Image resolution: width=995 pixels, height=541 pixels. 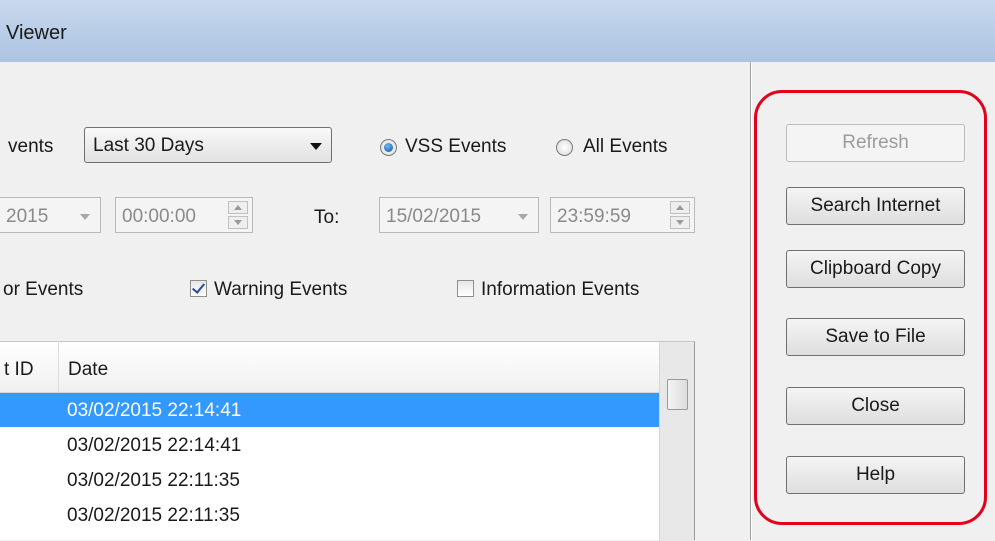 I want to click on side-panel-divider-highlight, so click(x=751, y=301).